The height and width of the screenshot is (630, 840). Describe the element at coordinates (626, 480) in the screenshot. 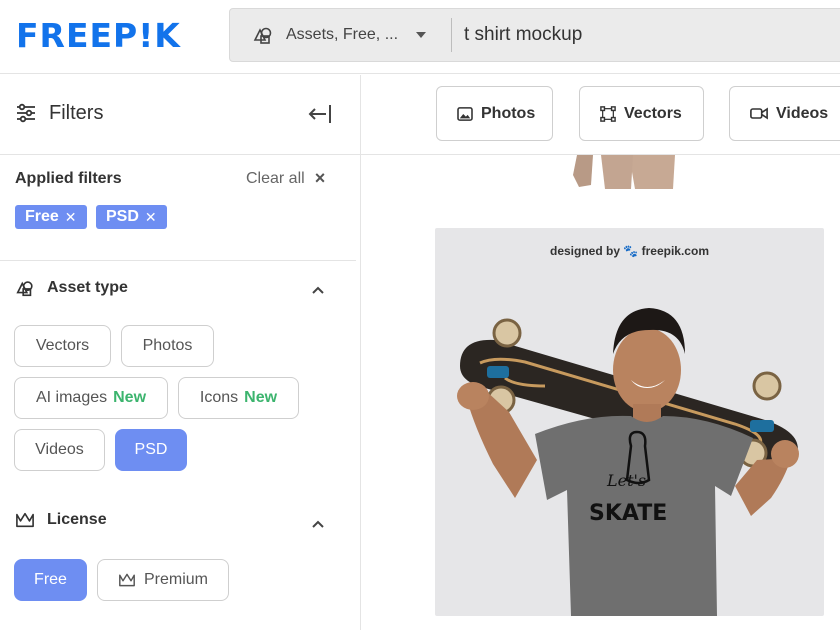

I see `svg-text: Let's` at that location.